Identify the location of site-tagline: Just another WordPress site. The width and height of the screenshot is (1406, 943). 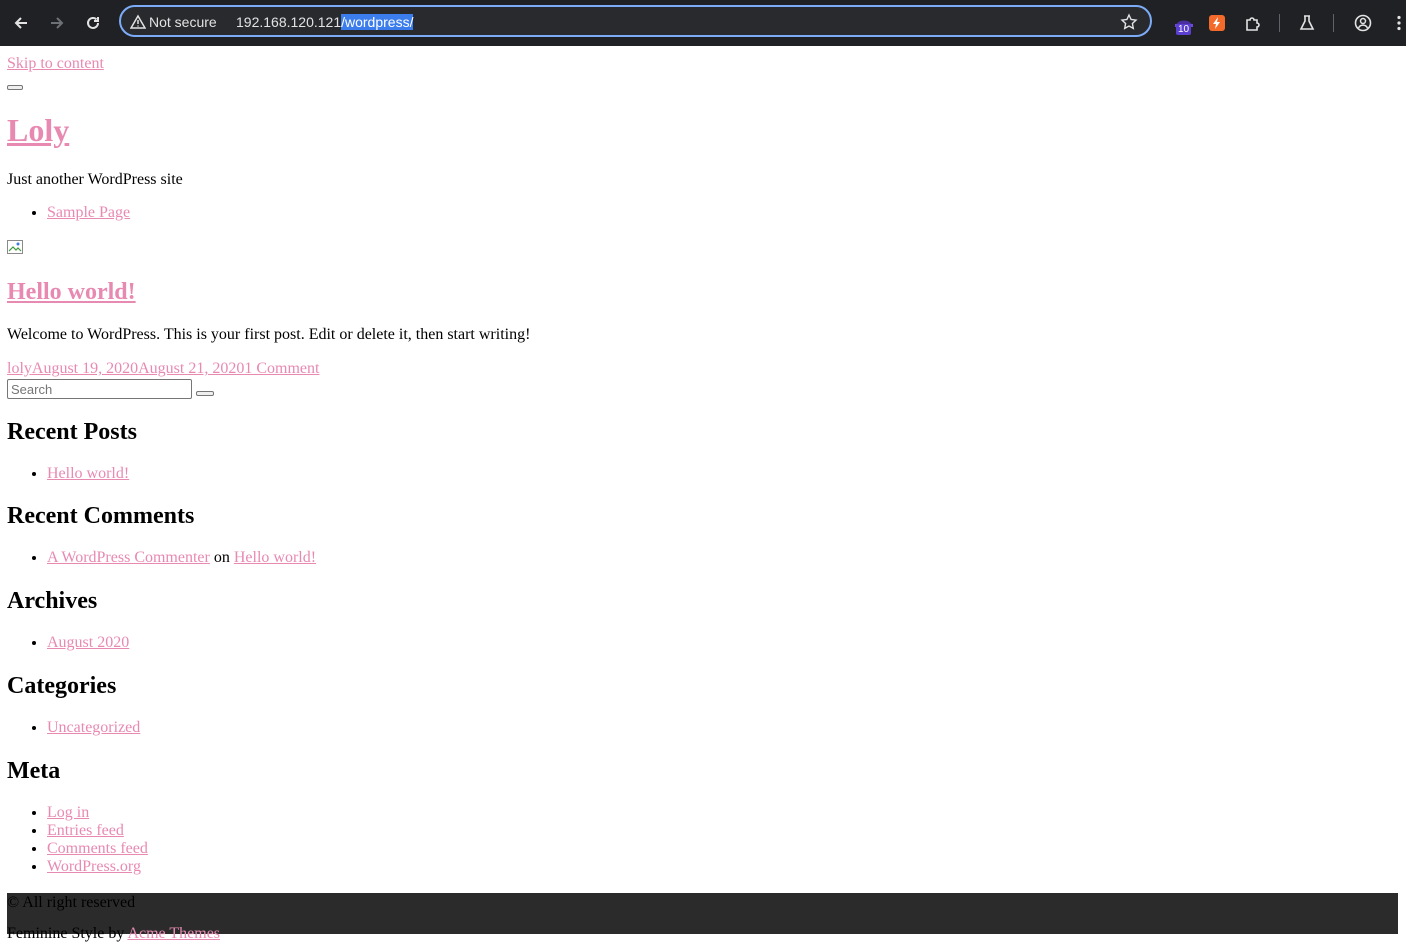
(95, 179).